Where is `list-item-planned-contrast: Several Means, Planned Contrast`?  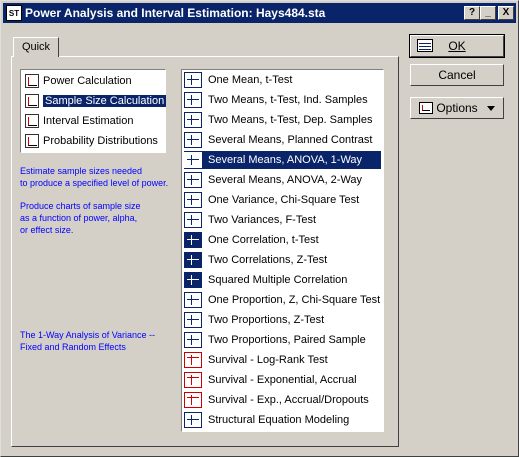 list-item-planned-contrast: Several Means, Planned Contrast is located at coordinates (282, 140).